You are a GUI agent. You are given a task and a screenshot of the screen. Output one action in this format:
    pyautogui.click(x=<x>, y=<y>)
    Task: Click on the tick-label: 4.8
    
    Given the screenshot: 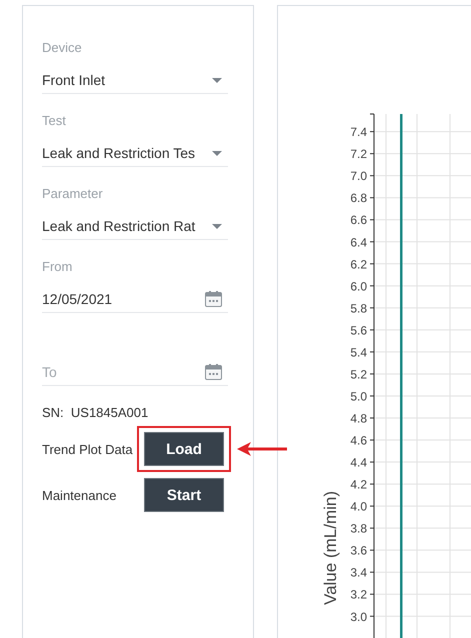 What is the action you would take?
    pyautogui.click(x=358, y=419)
    